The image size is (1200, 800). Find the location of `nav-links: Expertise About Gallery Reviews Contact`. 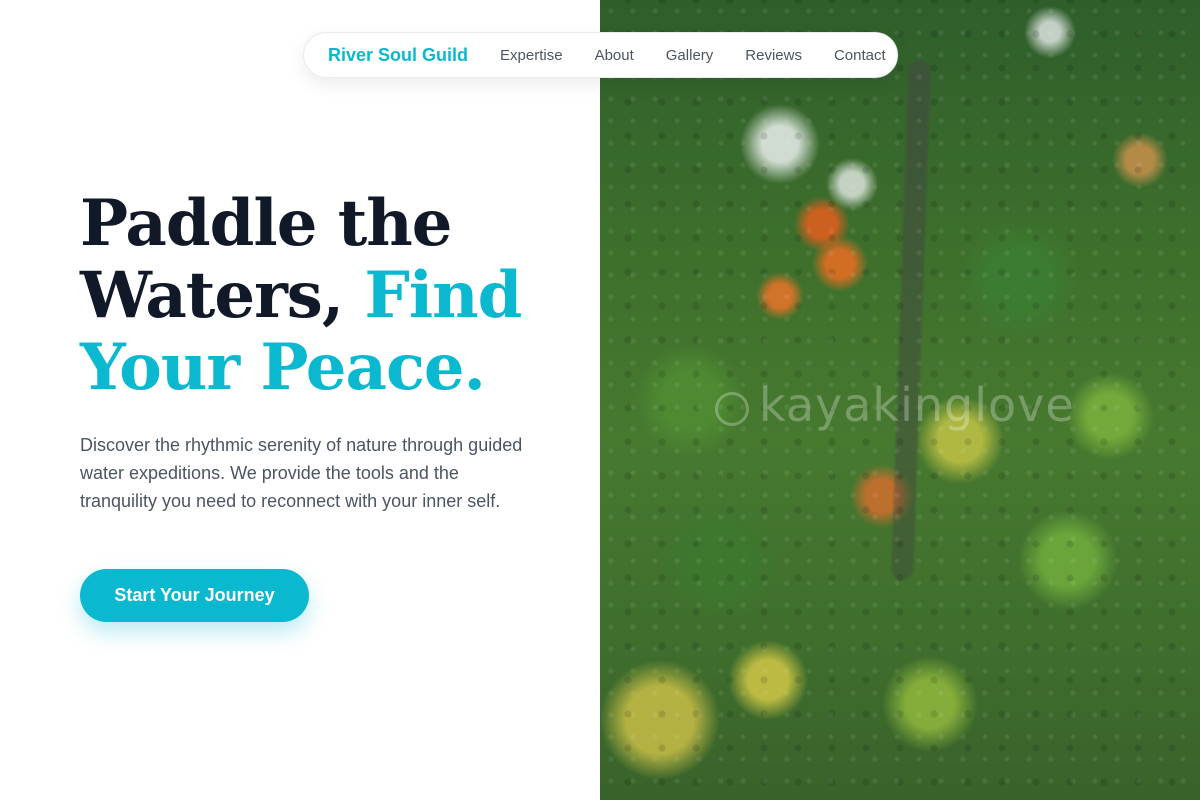

nav-links: Expertise About Gallery Reviews Contact is located at coordinates (693, 55).